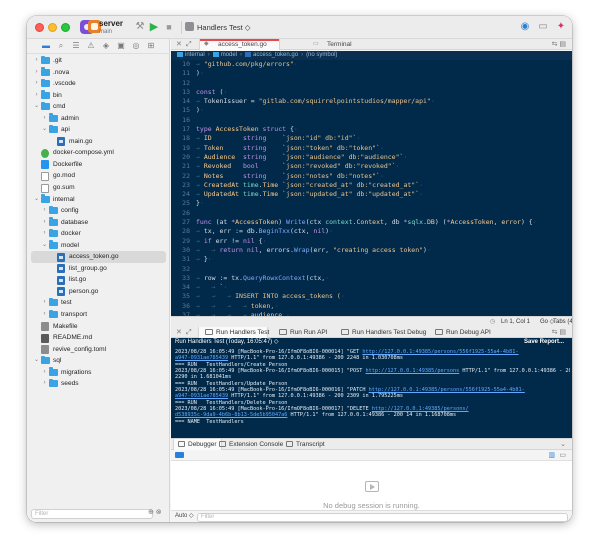  Describe the element at coordinates (413, 371) in the screenshot. I see `console-link: http://127.0.0.1:49385/persons` at that location.